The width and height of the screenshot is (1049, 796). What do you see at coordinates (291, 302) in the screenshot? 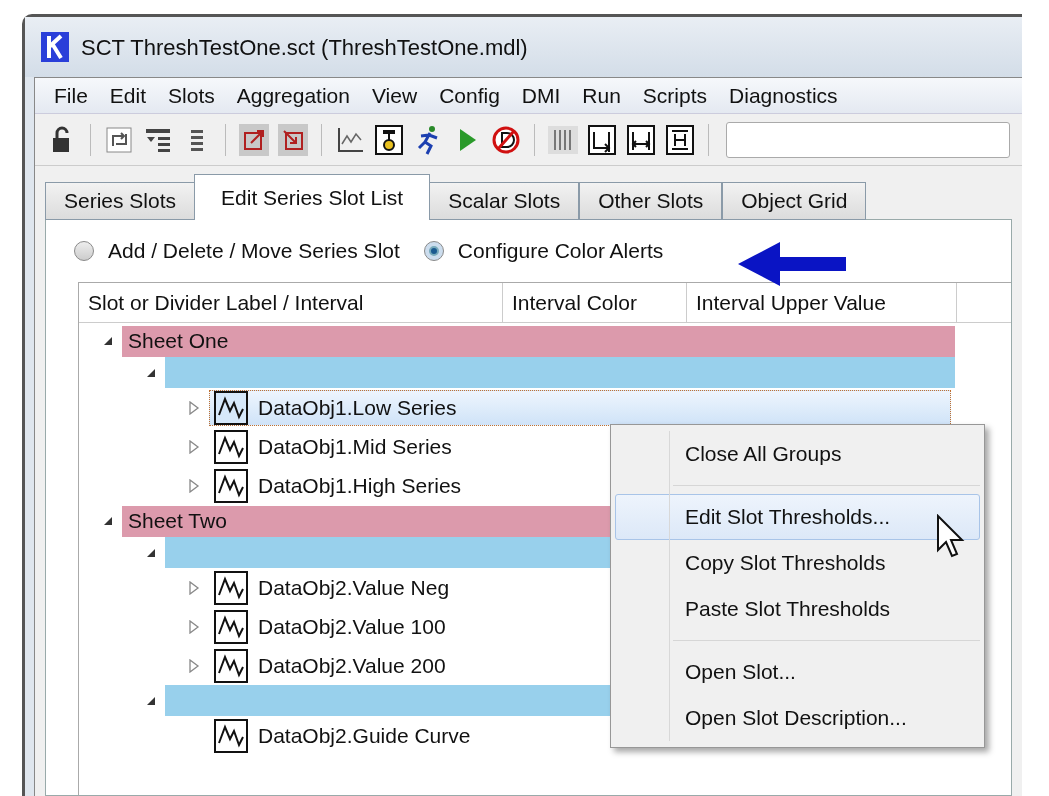
I see `column-header: Slot or Divider Label / Interval` at bounding box center [291, 302].